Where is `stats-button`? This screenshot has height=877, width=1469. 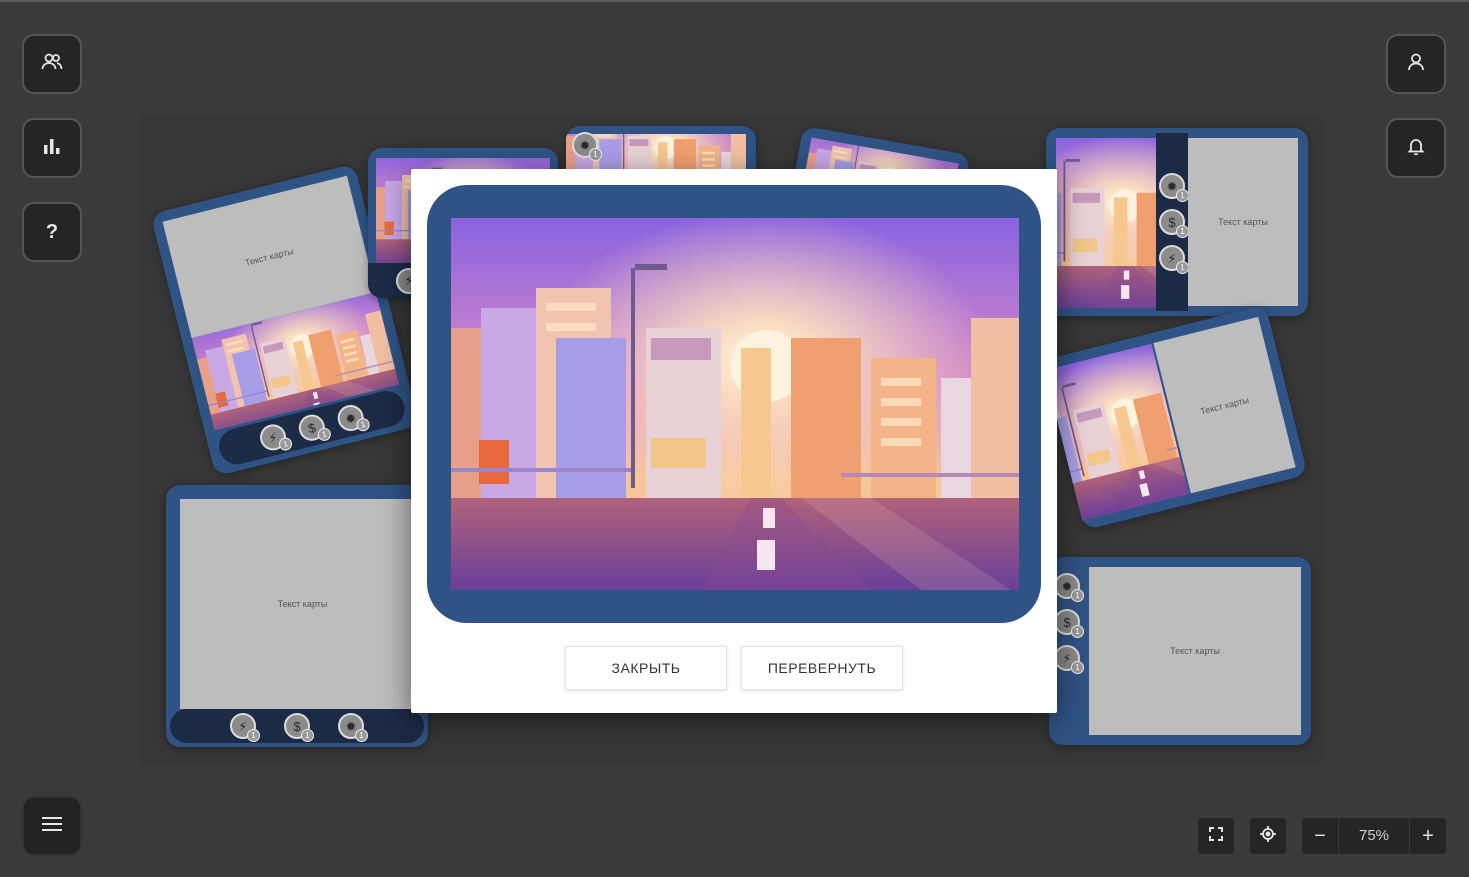 stats-button is located at coordinates (52, 148).